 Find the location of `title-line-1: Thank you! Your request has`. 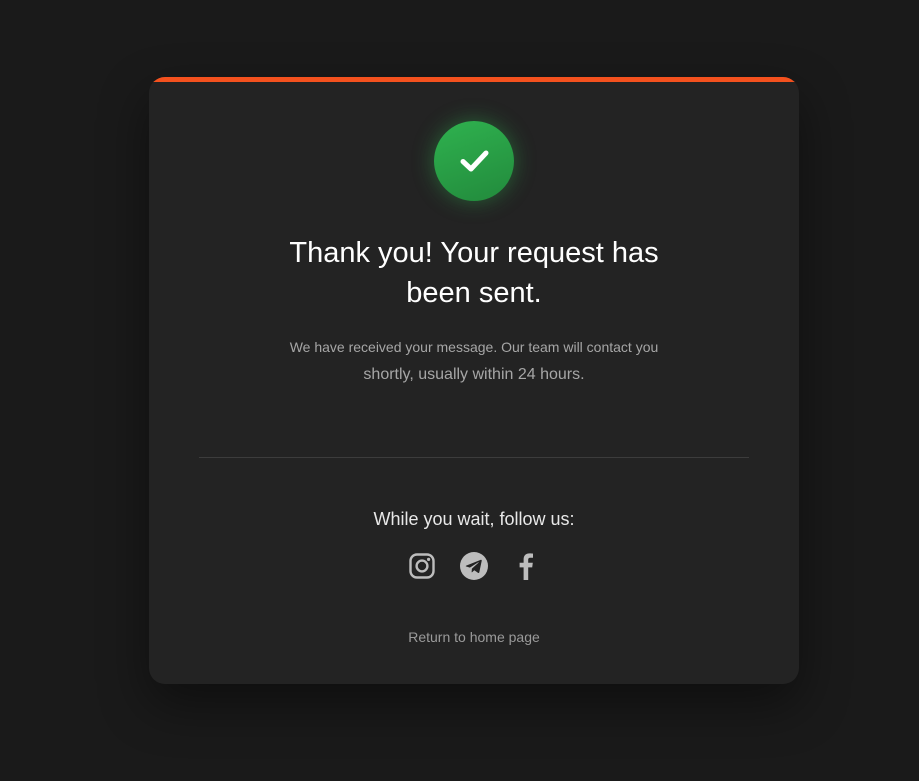

title-line-1: Thank you! Your request has is located at coordinates (474, 253).